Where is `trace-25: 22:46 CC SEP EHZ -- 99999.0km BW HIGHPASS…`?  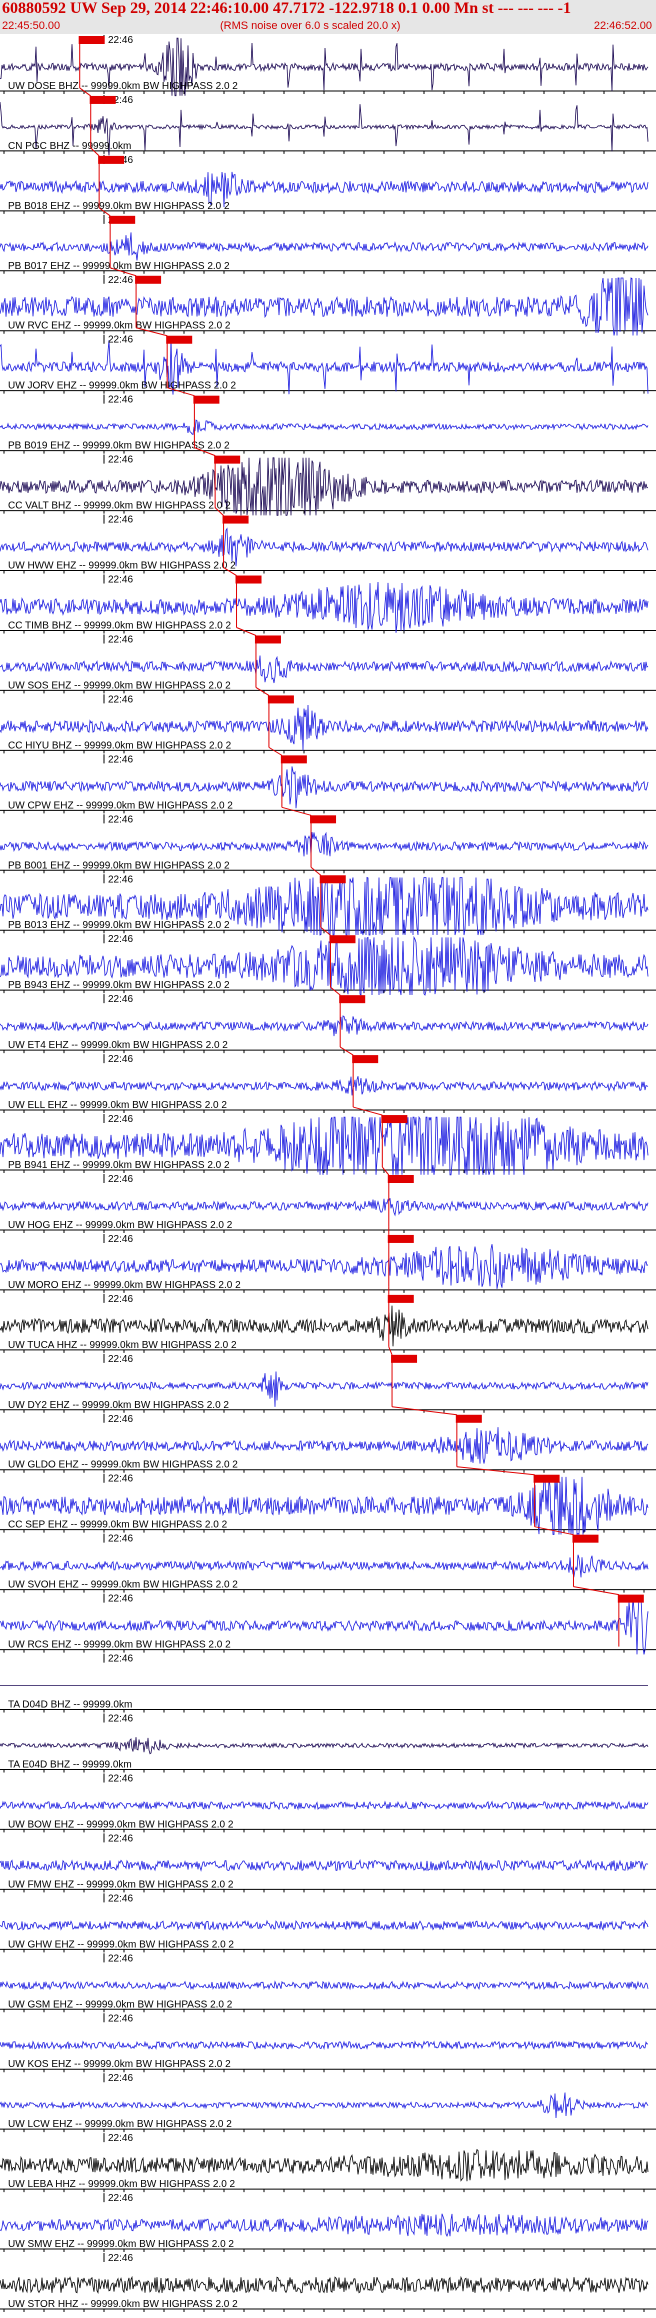 trace-25: 22:46 CC SEP EHZ -- 99999.0km BW HIGHPASS… is located at coordinates (328, 1501).